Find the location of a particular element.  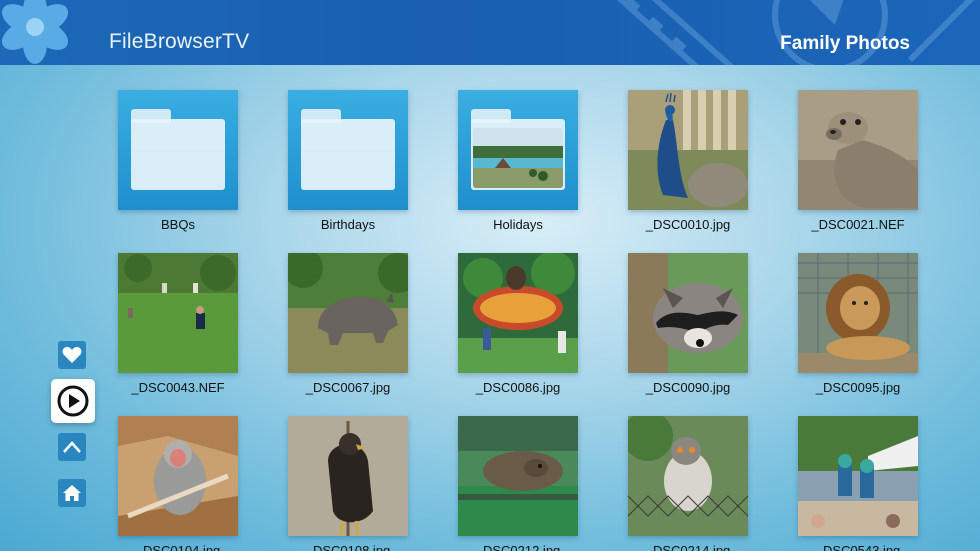

folder-item: Holidays is located at coordinates (518, 161).